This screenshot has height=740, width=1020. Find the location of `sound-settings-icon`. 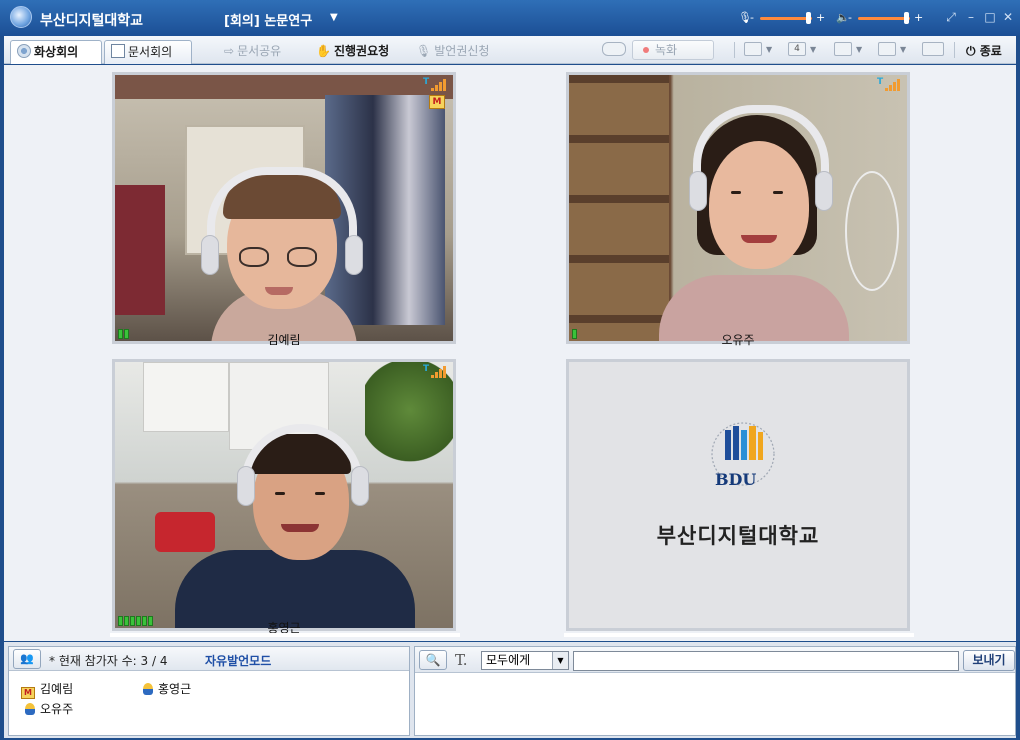

sound-settings-icon is located at coordinates (753, 49).